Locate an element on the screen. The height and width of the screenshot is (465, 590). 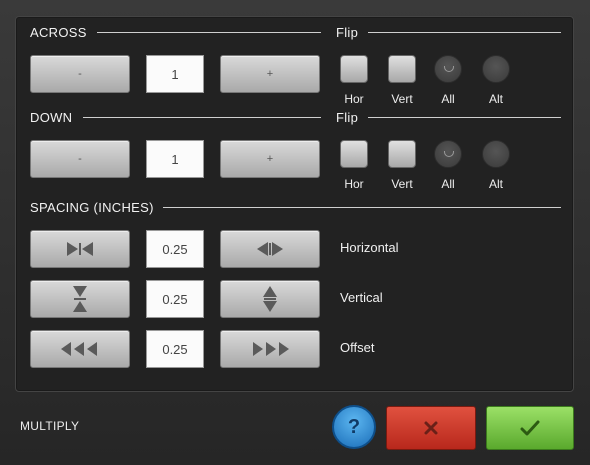
offset-spacing-label: Offset is located at coordinates (357, 347).